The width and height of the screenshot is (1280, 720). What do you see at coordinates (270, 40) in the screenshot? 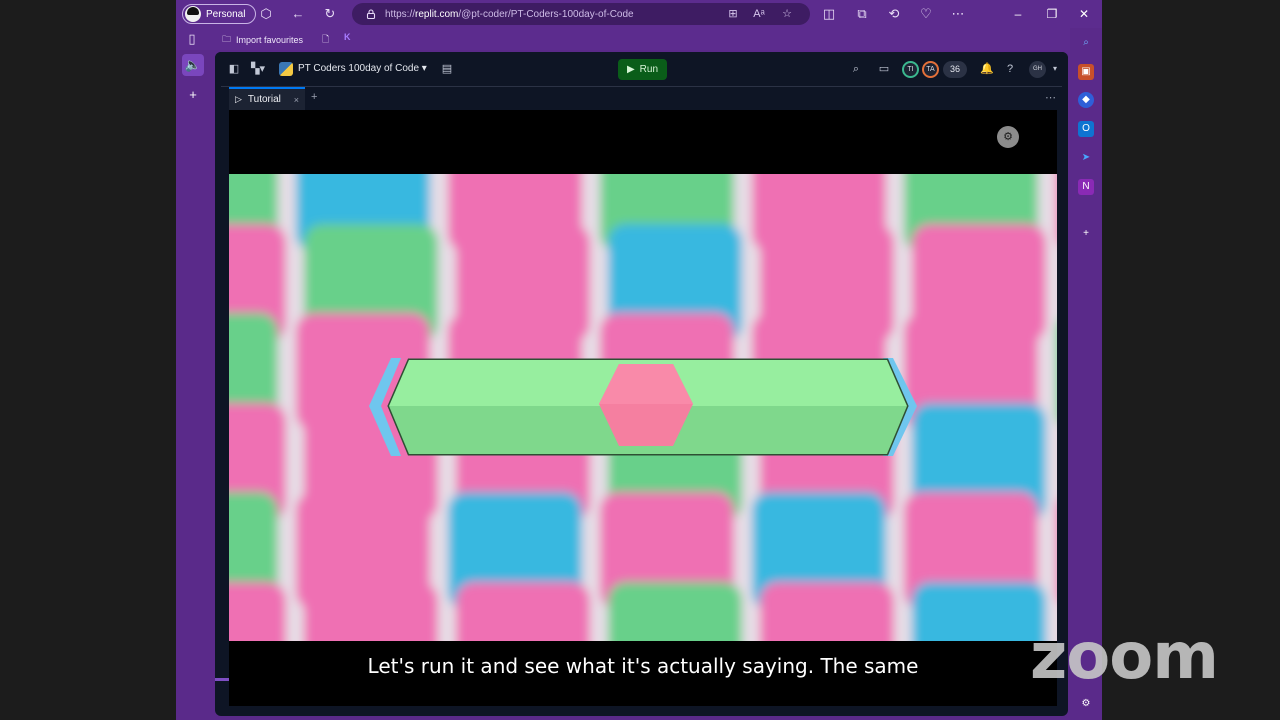
I see `import-favourites-label: Import favourites` at bounding box center [270, 40].